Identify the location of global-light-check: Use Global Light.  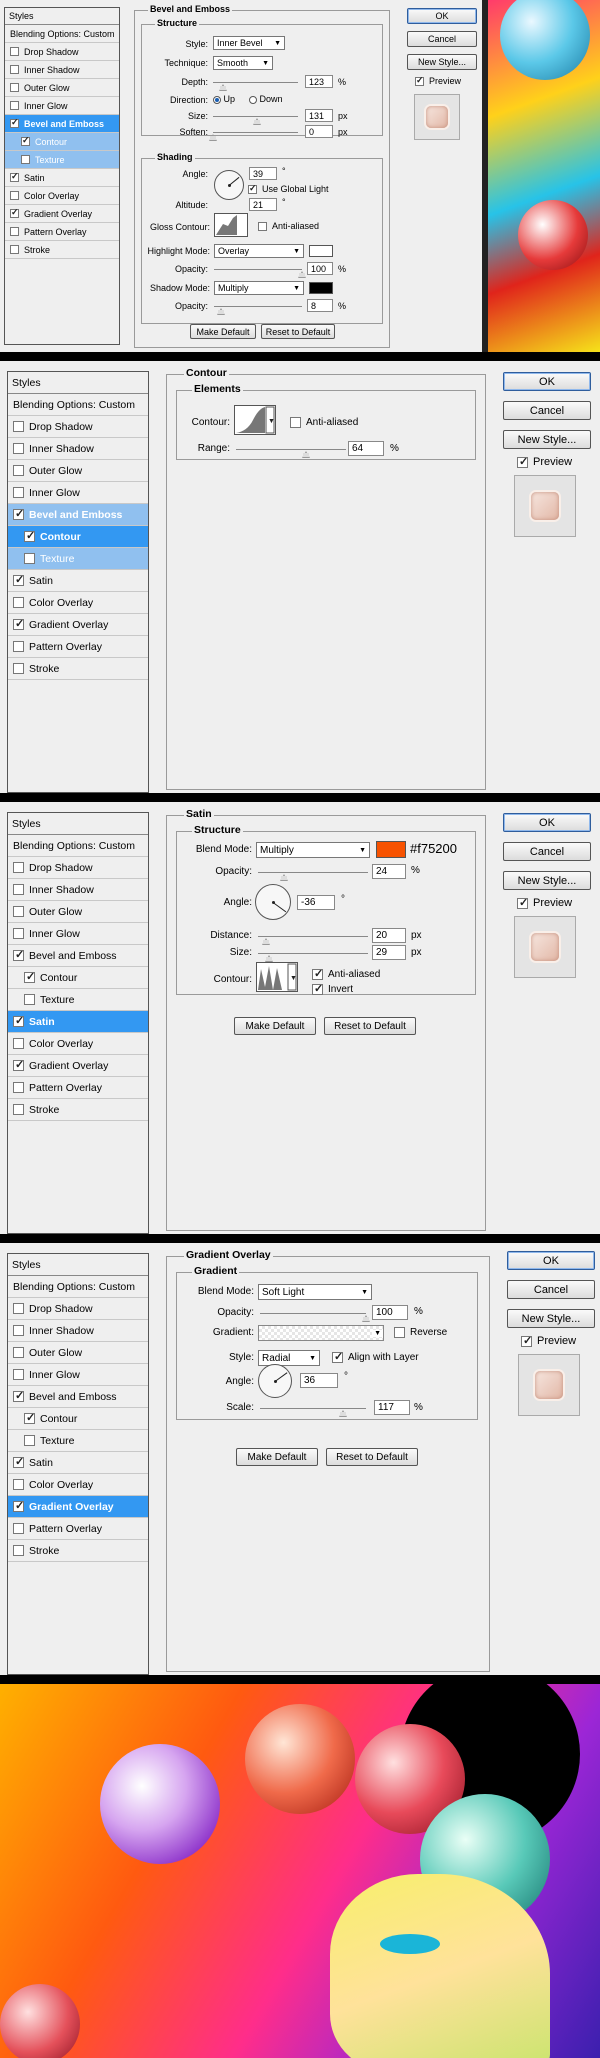
(288, 188).